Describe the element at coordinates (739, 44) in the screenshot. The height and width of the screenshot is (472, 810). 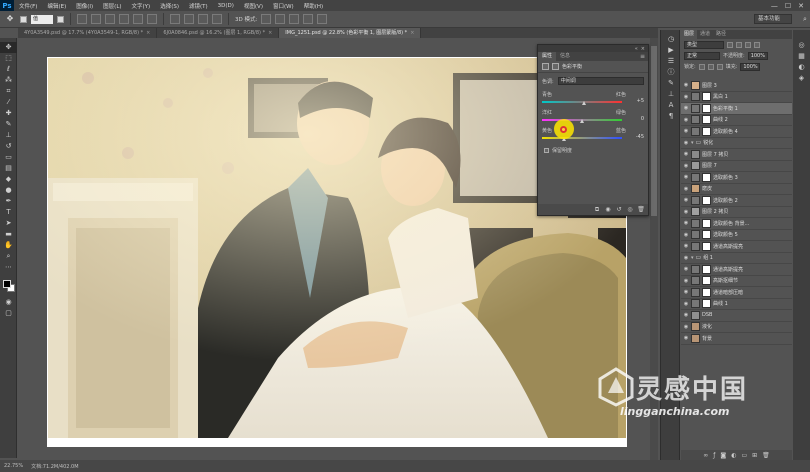
I see `filter-adjust-icon` at that location.